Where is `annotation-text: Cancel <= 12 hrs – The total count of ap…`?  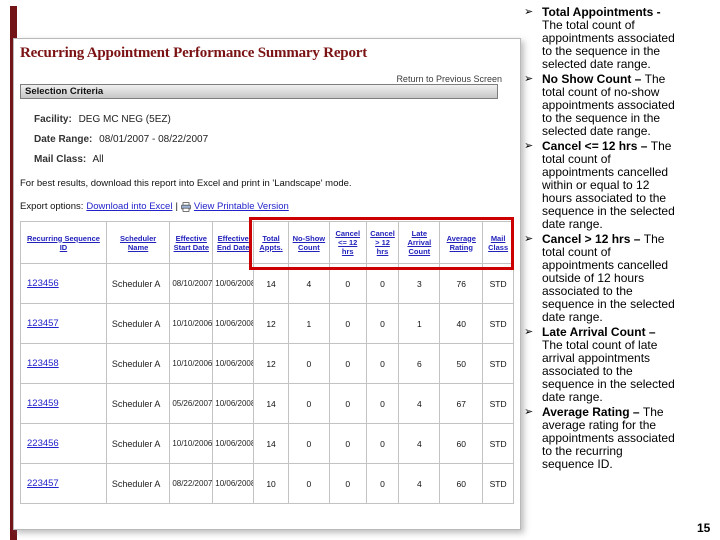 annotation-text: Cancel <= 12 hrs – The total count of ap… is located at coordinates (610, 185).